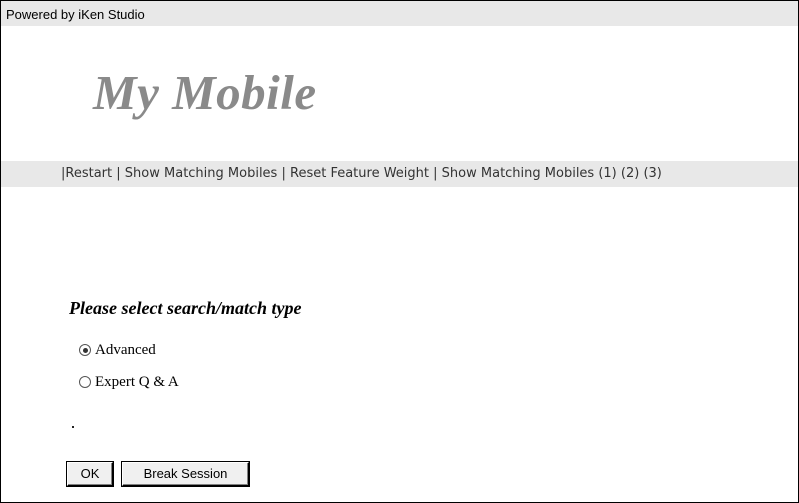 The height and width of the screenshot is (503, 799). I want to click on powered-by-bar: Powered by iKen Studio, so click(399, 13).